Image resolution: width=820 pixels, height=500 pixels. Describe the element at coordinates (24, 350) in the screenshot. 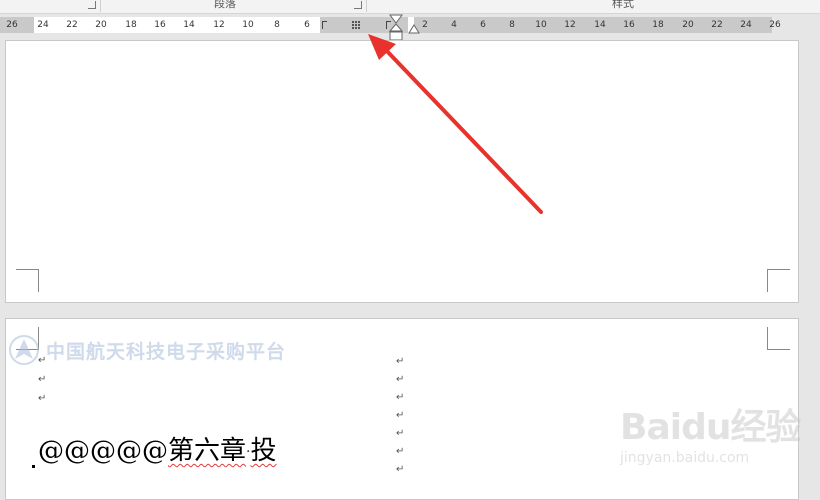

I see `aerospace-logo-icon` at that location.